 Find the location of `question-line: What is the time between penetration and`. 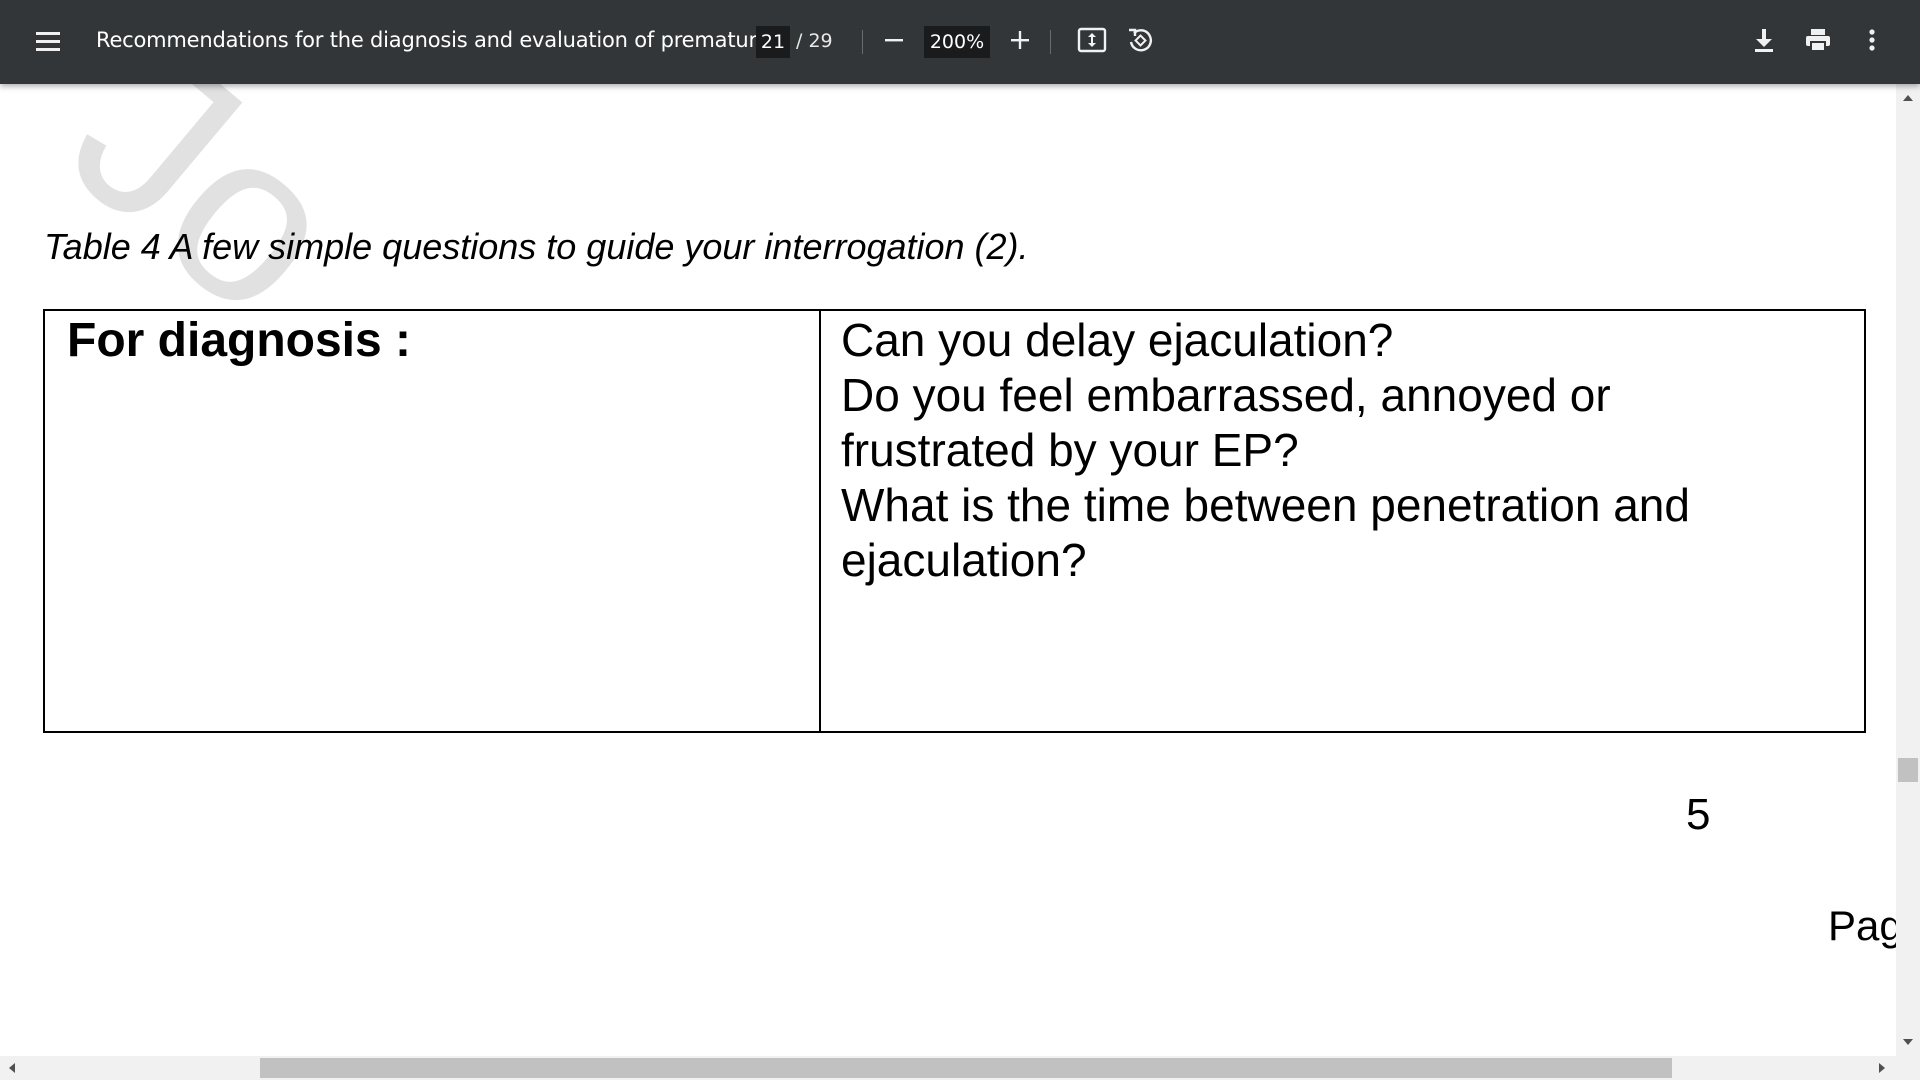

question-line: What is the time between penetration and is located at coordinates (1265, 505).